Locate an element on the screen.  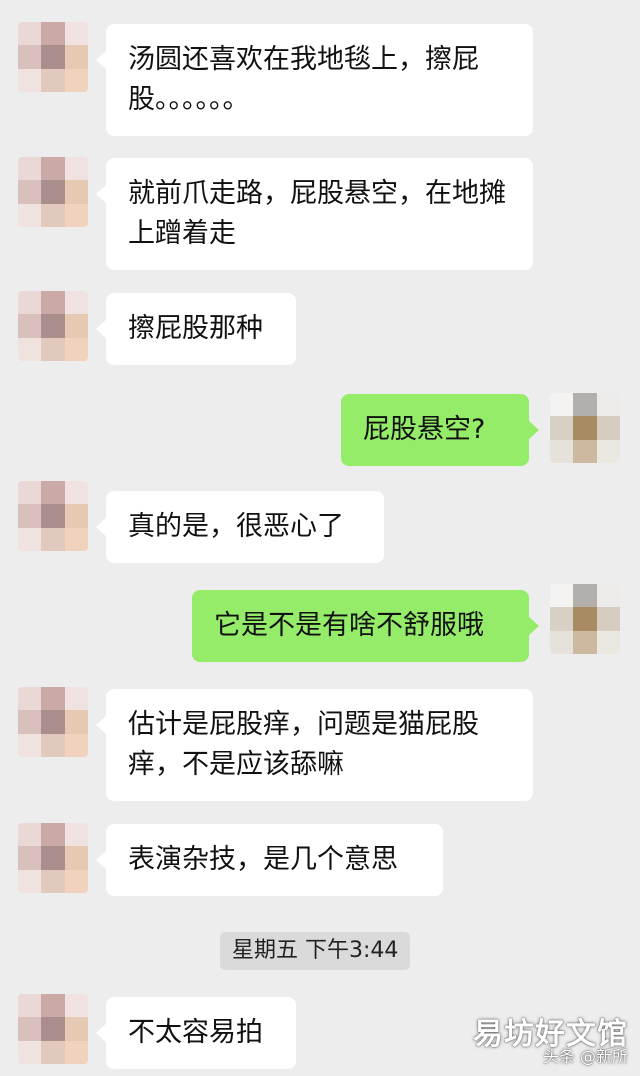
message-bubble-incoming: 表演杂技，是几个意思 is located at coordinates (269, 860).